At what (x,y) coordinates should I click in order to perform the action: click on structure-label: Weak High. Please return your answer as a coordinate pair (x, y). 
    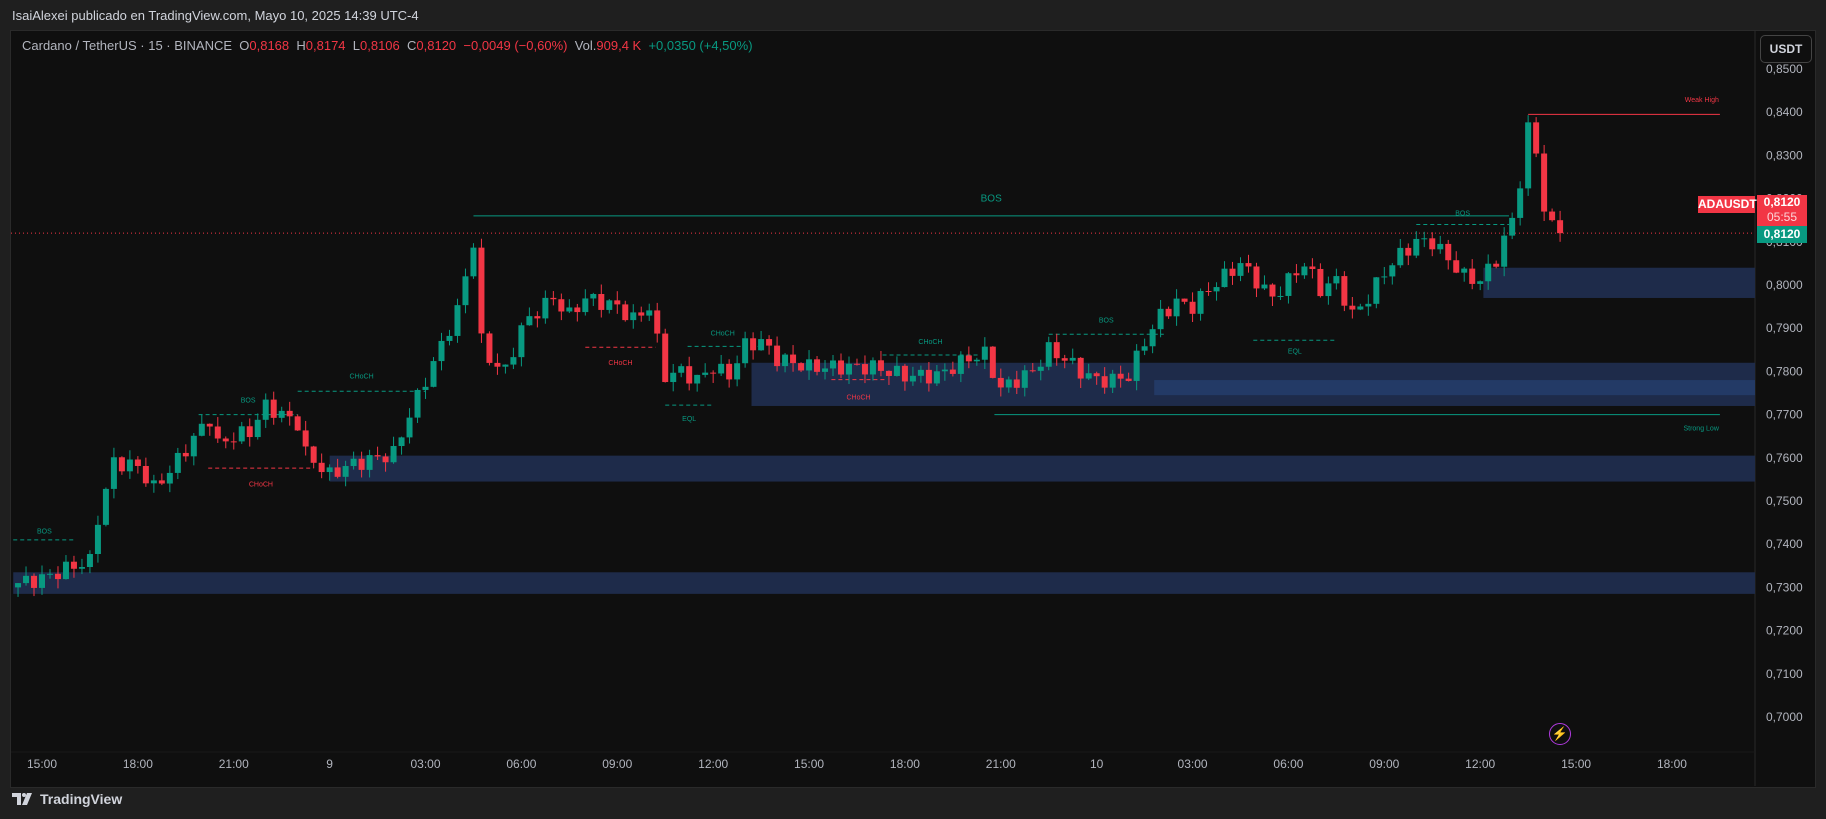
    Looking at the image, I should click on (1702, 100).